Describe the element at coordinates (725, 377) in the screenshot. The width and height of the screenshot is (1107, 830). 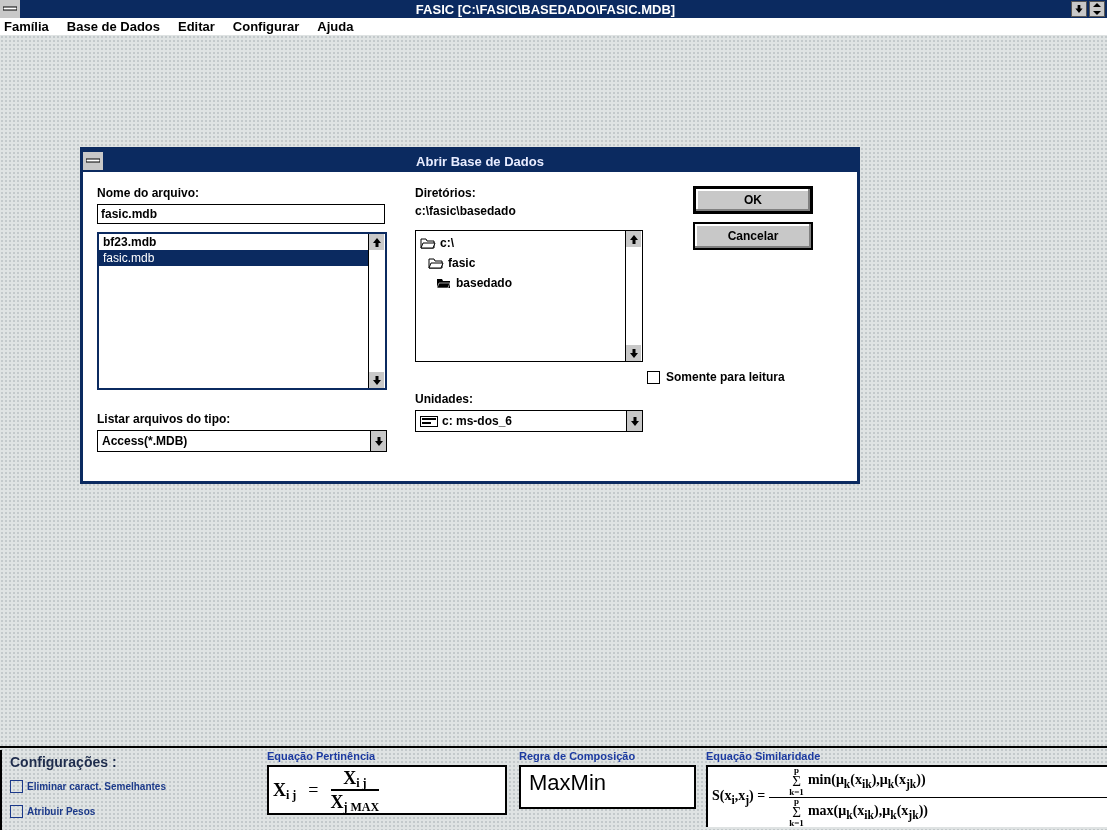
I see `checkbox-label: Somente para leitura` at that location.